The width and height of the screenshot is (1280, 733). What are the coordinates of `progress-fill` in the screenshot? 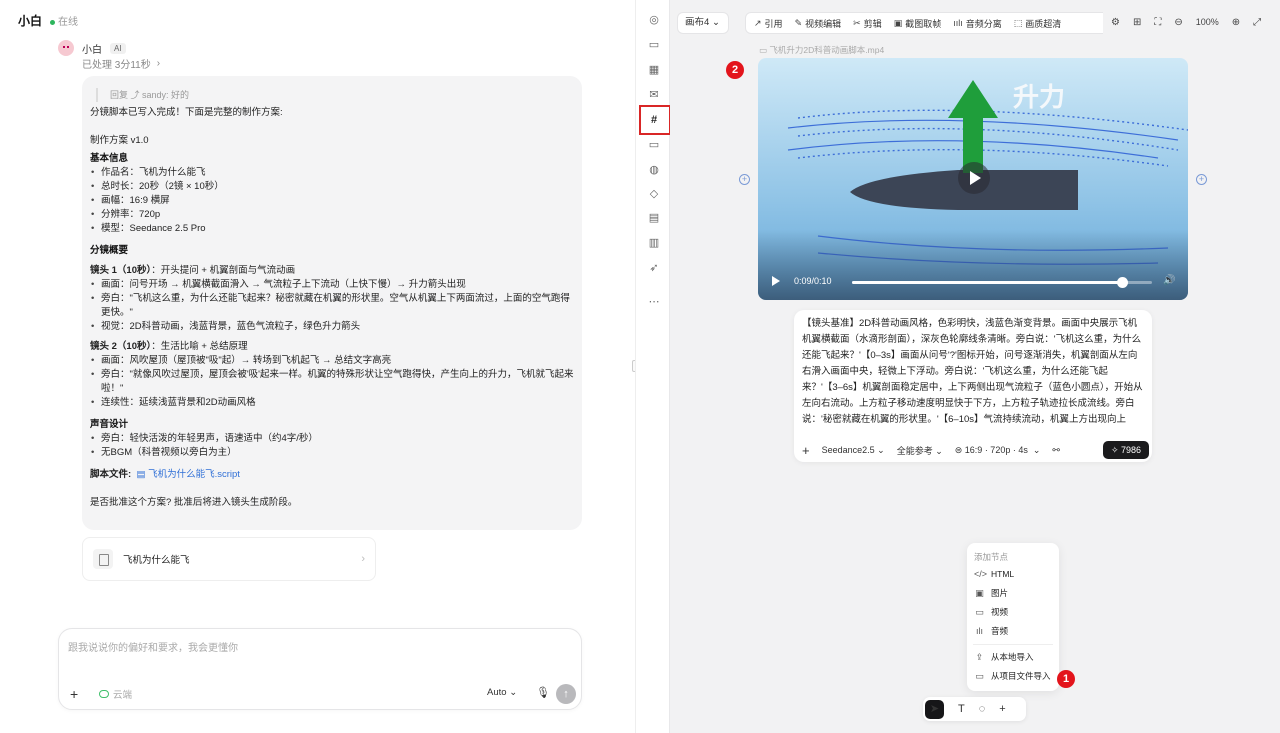 It's located at (987, 282).